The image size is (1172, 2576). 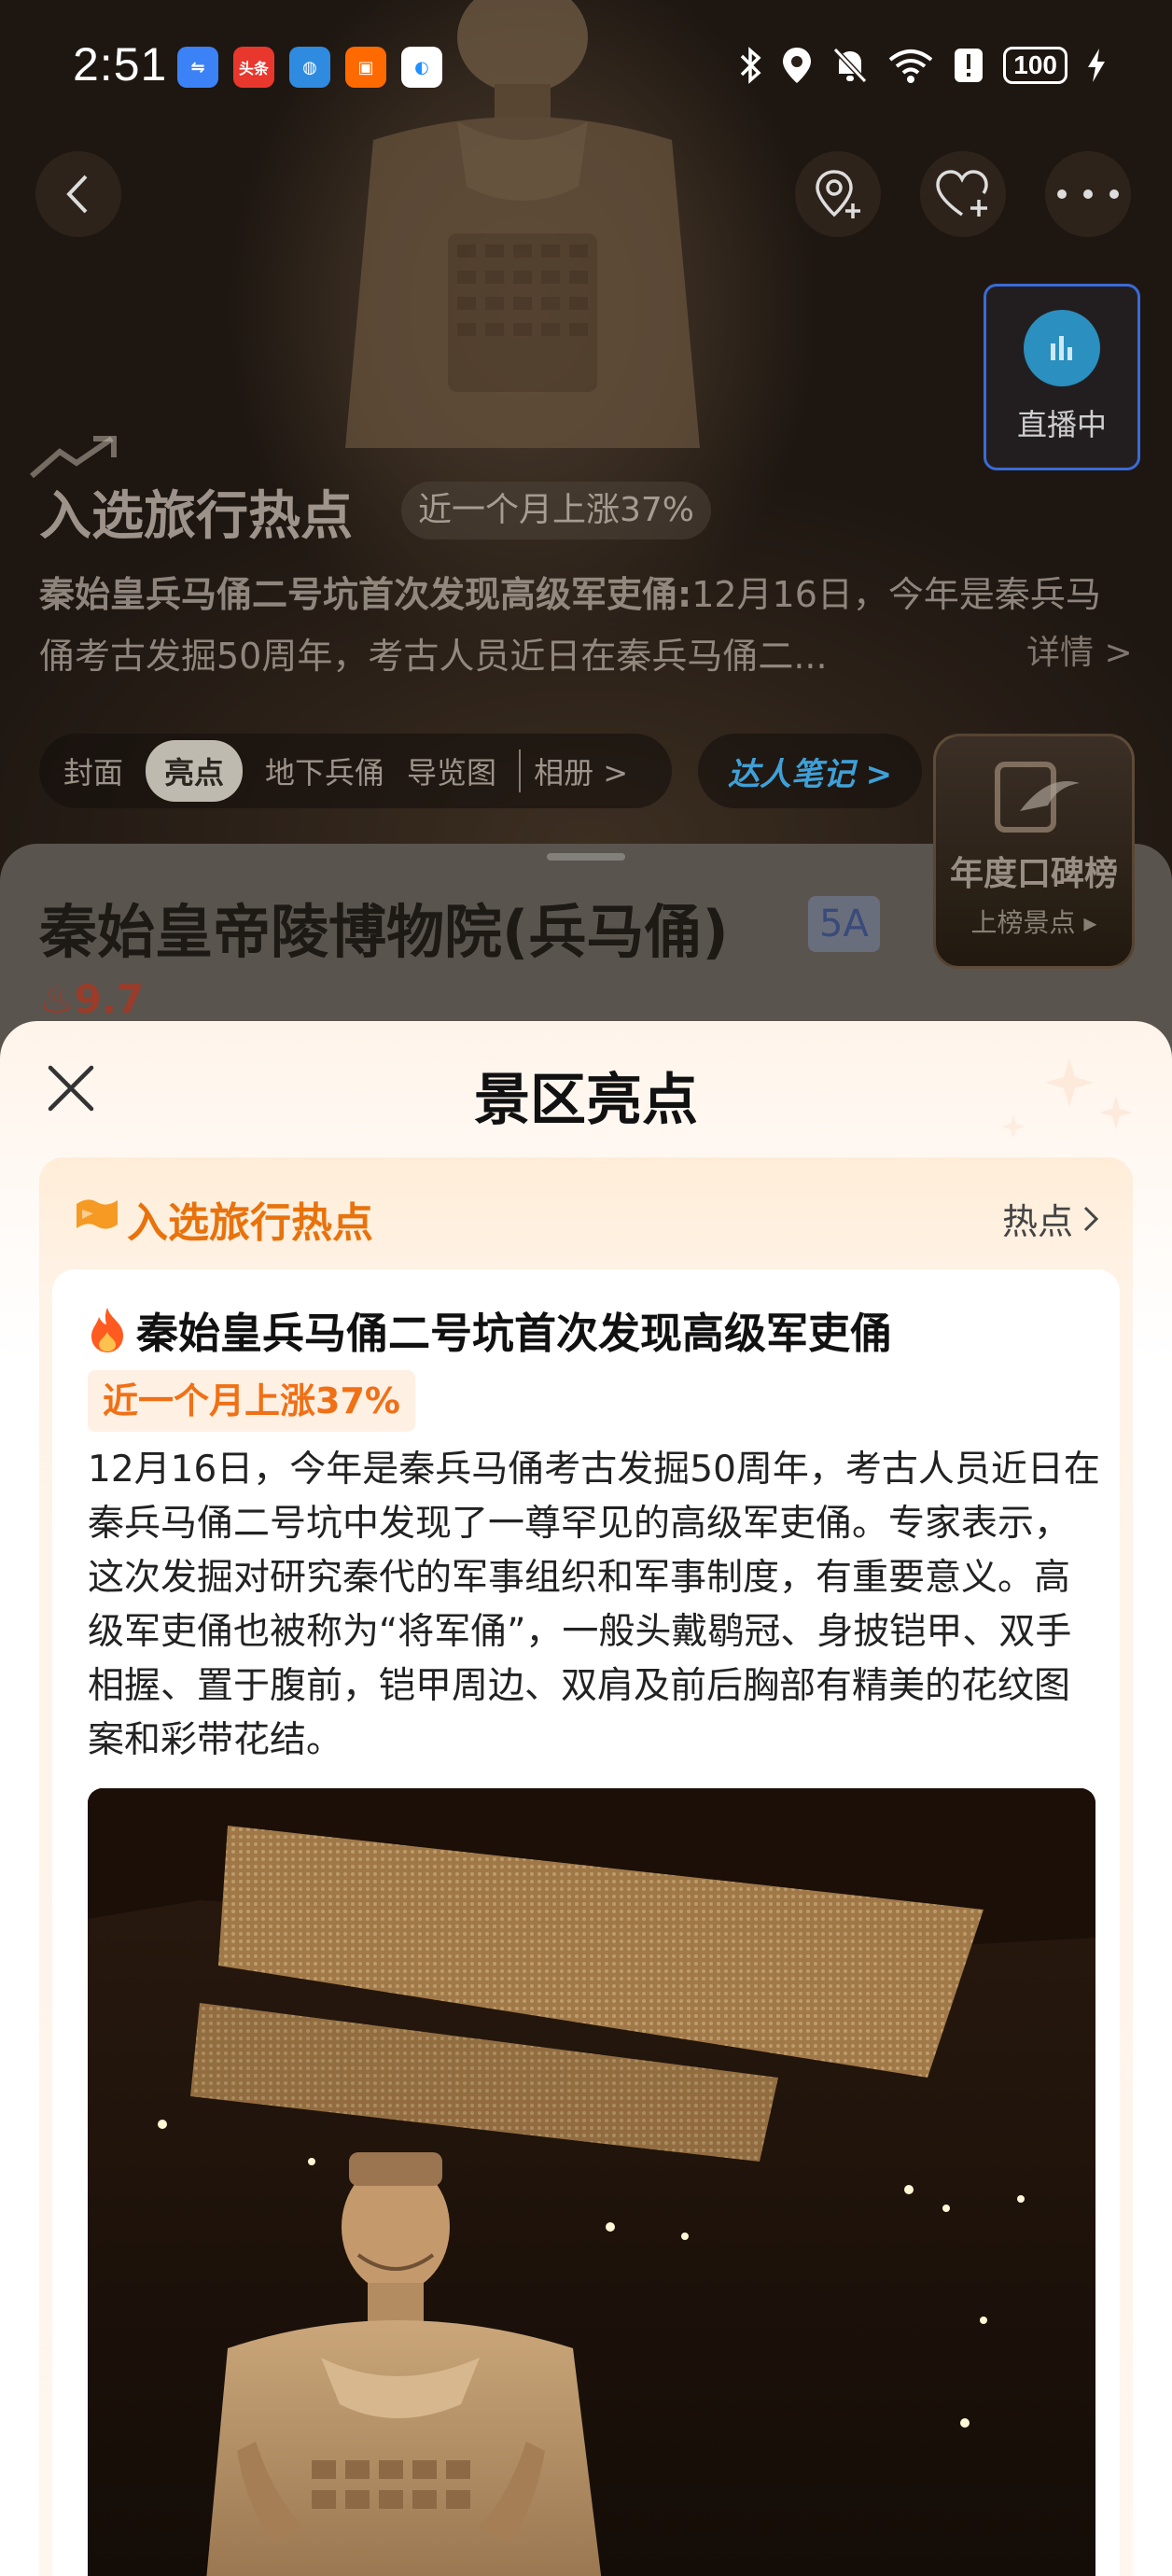 I want to click on tab-highlights: 亮点, so click(x=195, y=771).